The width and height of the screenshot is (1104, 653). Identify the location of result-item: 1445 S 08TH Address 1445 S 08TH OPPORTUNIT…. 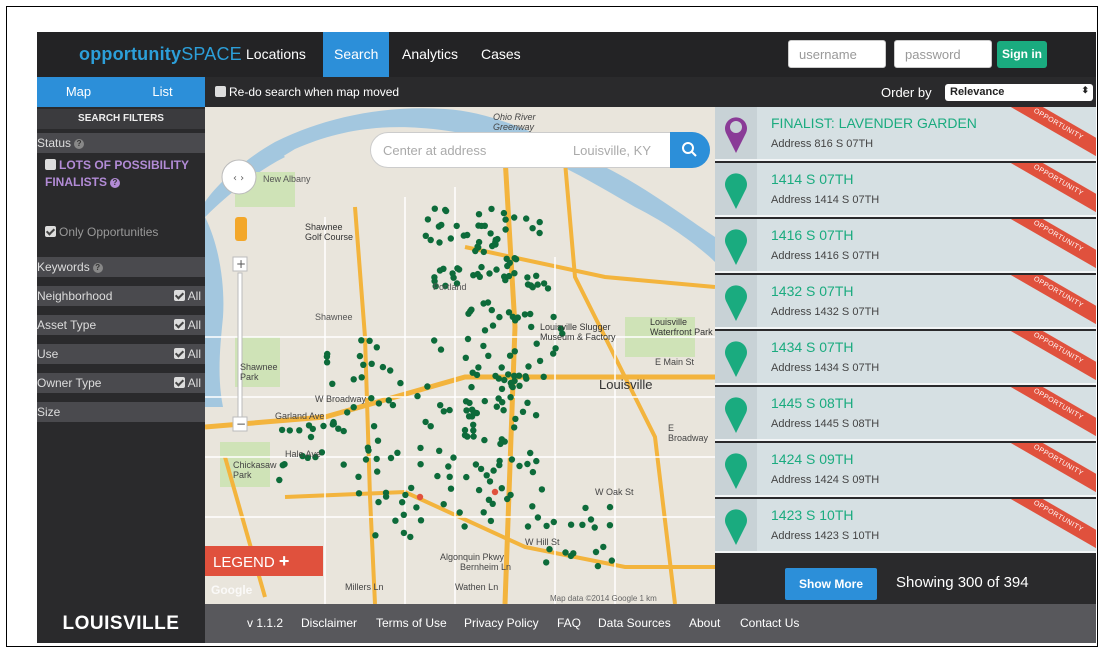
(905, 414).